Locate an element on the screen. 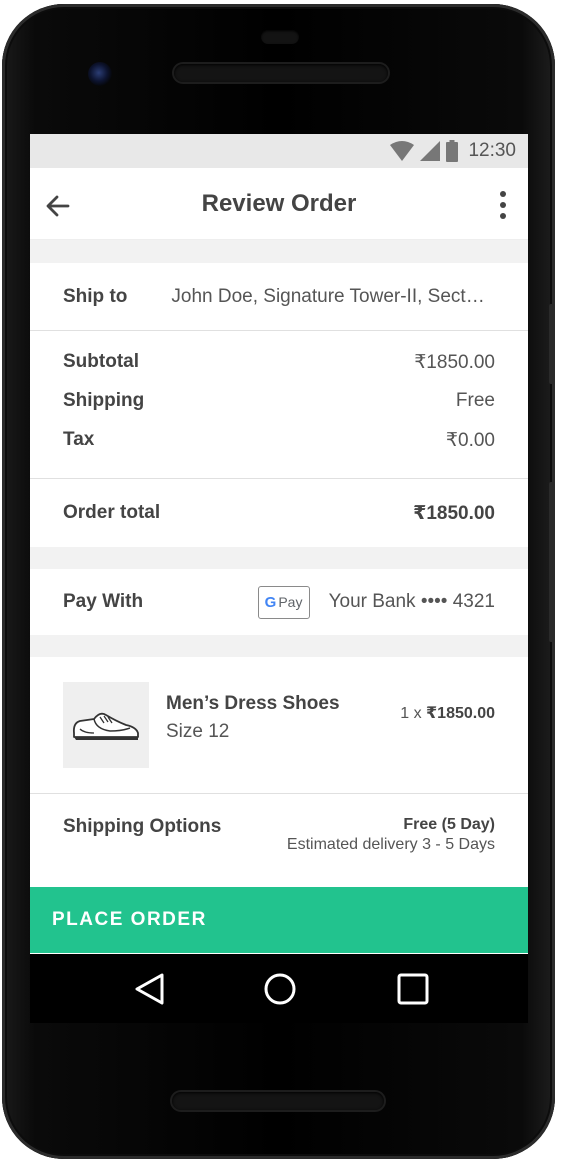 This screenshot has height=1162, width=562. order-total-row: Order total ₹1850.00 is located at coordinates (279, 513).